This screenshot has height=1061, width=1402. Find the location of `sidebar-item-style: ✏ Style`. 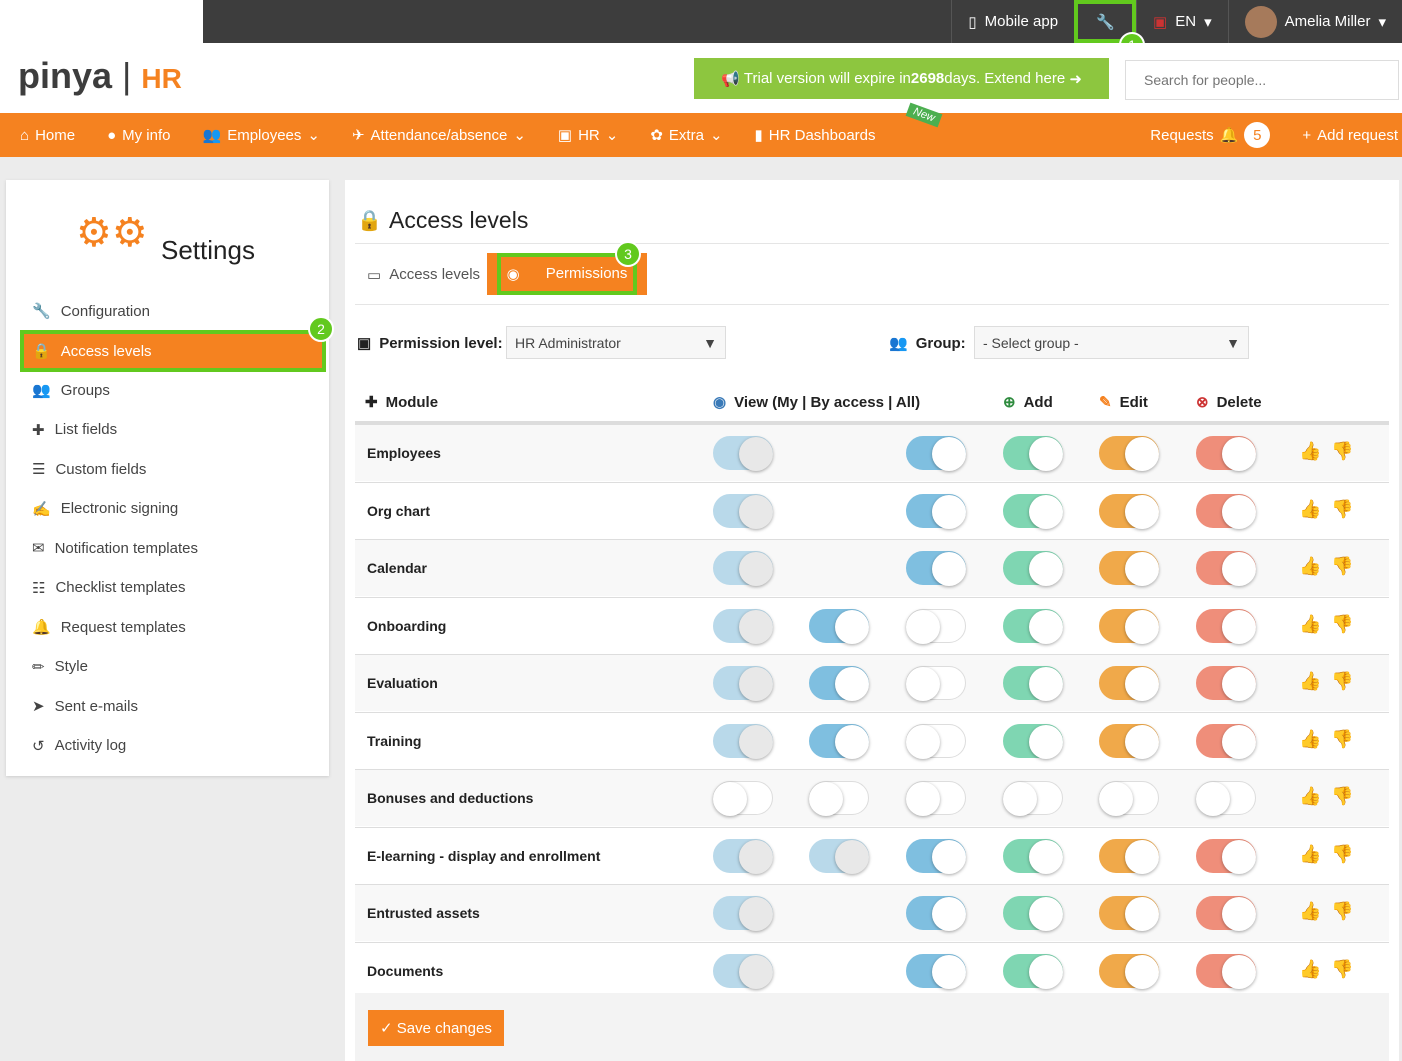

sidebar-item-style: ✏ Style is located at coordinates (171, 667).